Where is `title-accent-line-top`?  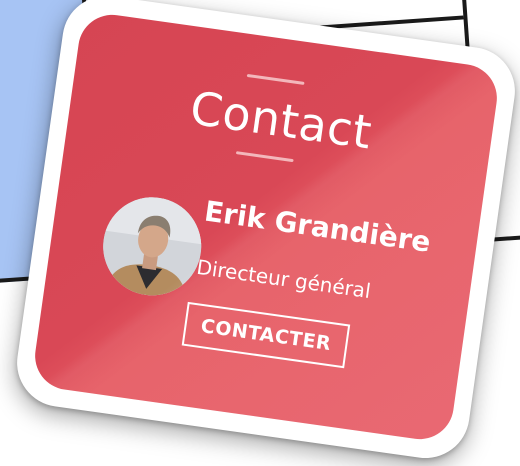 title-accent-line-top is located at coordinates (275, 79).